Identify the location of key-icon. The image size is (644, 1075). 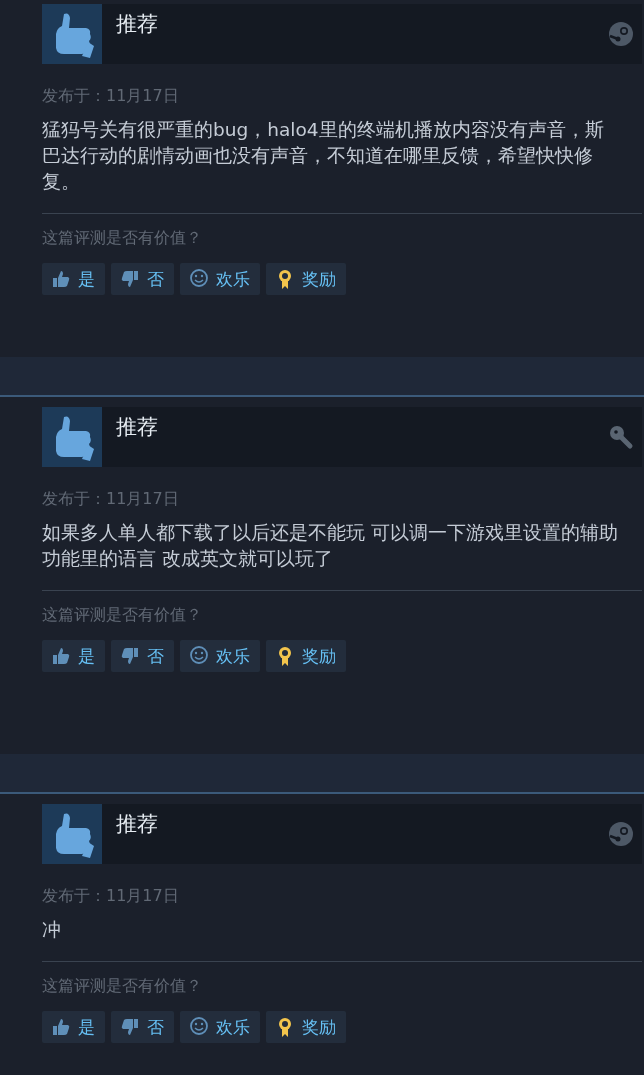
(621, 437).